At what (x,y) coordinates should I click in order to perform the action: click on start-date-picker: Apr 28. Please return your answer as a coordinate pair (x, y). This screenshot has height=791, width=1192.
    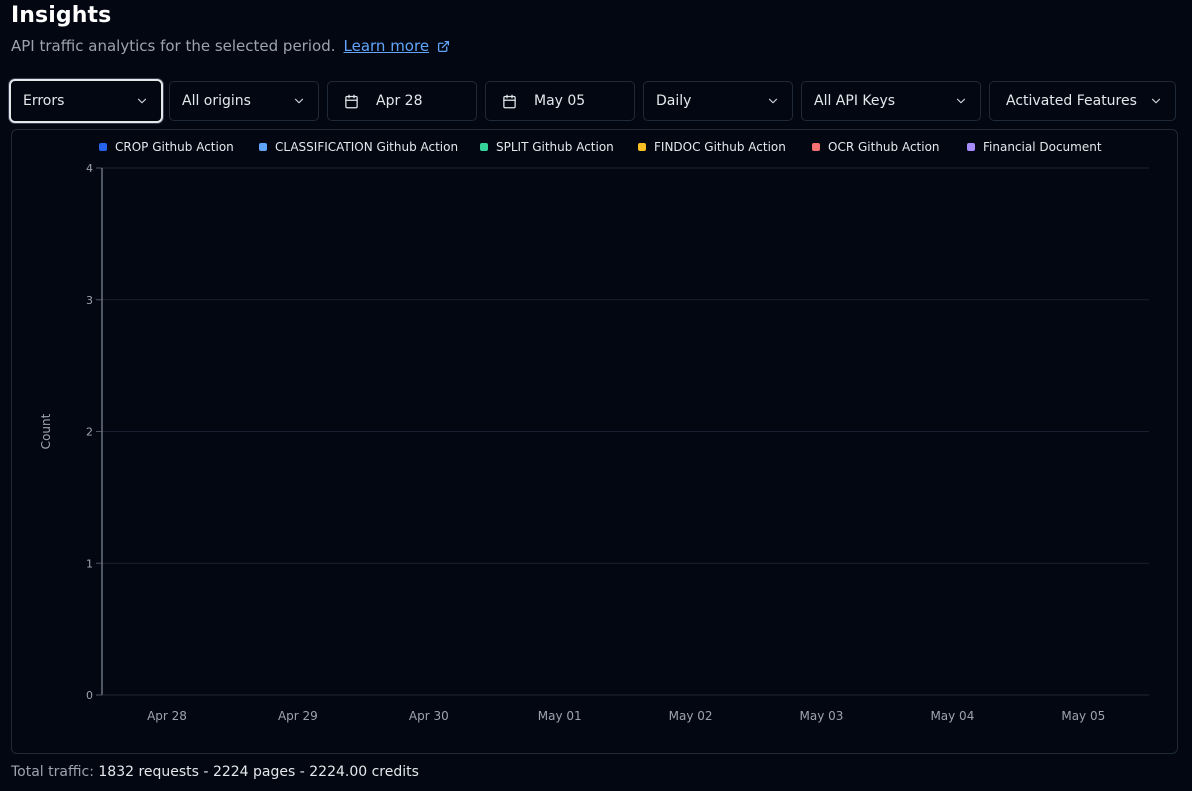
    Looking at the image, I should click on (402, 101).